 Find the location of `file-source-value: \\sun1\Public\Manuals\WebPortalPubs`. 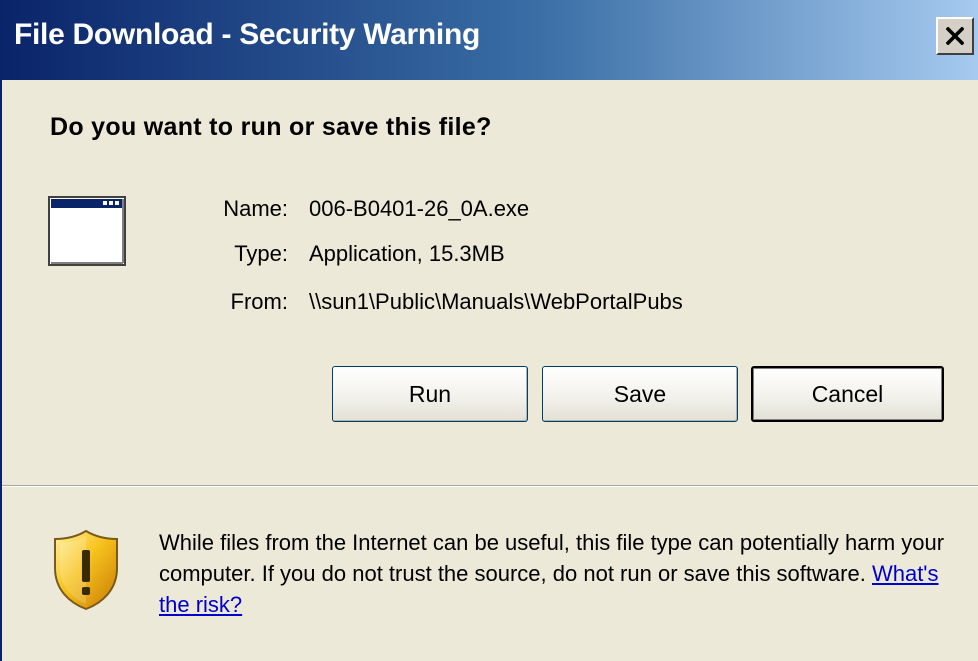

file-source-value: \\sun1\Public\Manuals\WebPortalPubs is located at coordinates (496, 301).